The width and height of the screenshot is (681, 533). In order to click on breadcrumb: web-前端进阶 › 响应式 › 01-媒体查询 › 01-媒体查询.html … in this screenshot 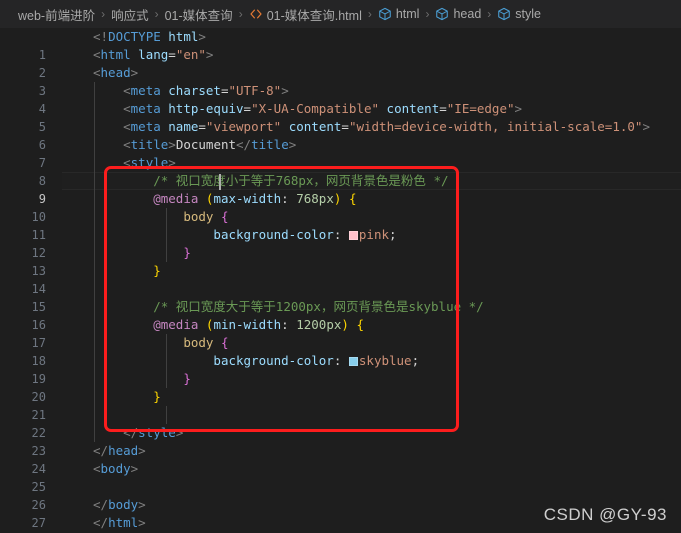, I will do `click(340, 14)`.